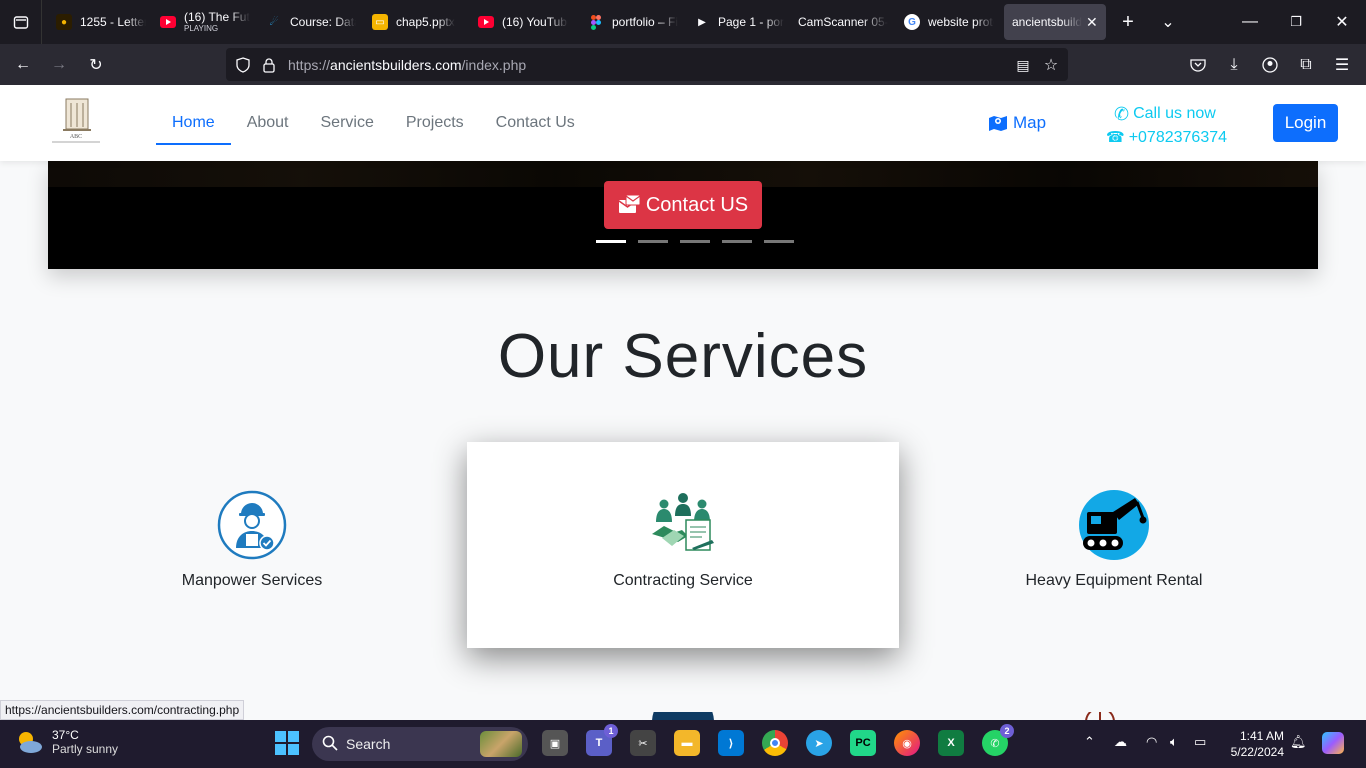 Image resolution: width=1366 pixels, height=768 pixels. What do you see at coordinates (840, 22) in the screenshot?
I see `browser-tab: CamScanner 05-` at bounding box center [840, 22].